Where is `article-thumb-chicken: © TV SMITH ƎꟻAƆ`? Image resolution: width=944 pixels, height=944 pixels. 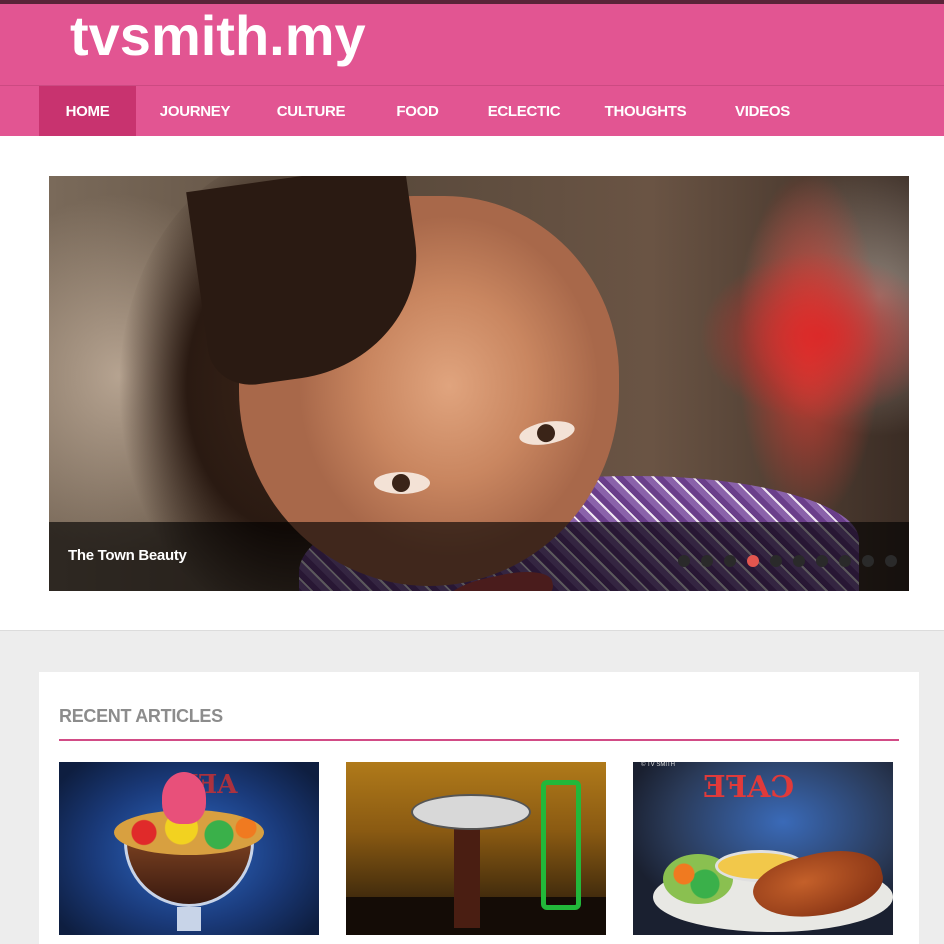
article-thumb-chicken: © TV SMITH ƎꟻAƆ is located at coordinates (763, 848).